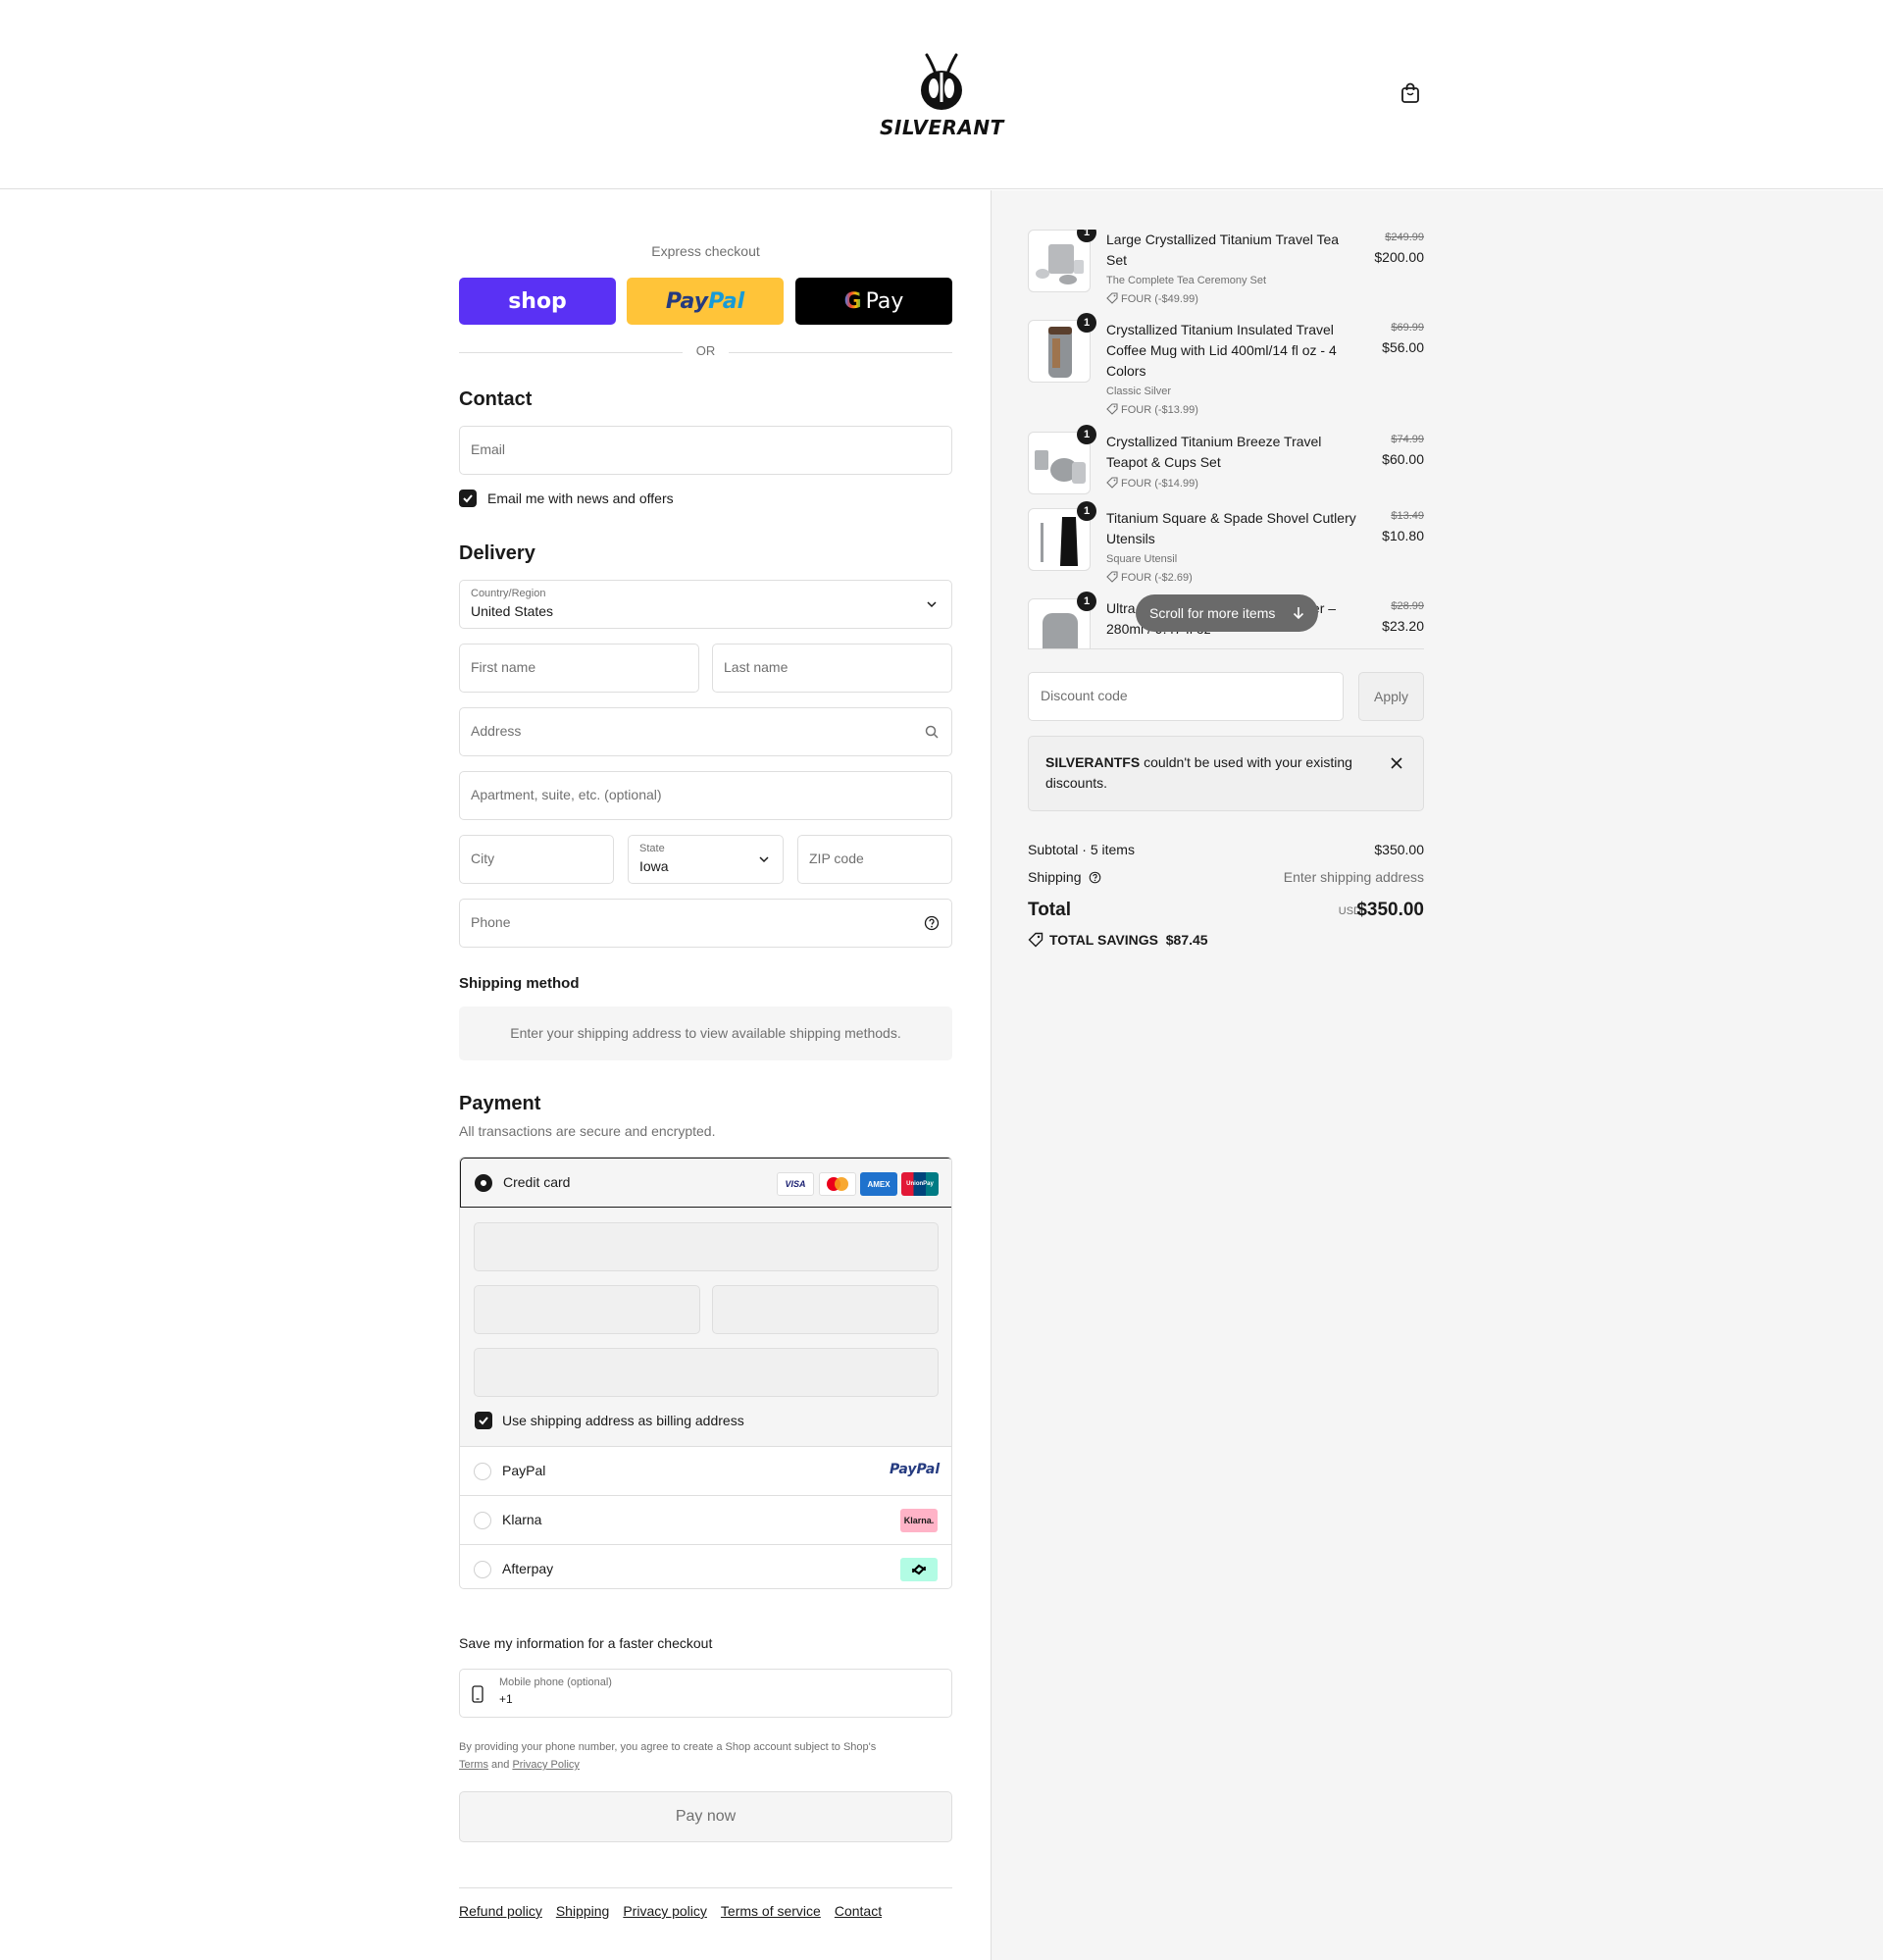  What do you see at coordinates (705, 450) in the screenshot?
I see `email-field: Email` at bounding box center [705, 450].